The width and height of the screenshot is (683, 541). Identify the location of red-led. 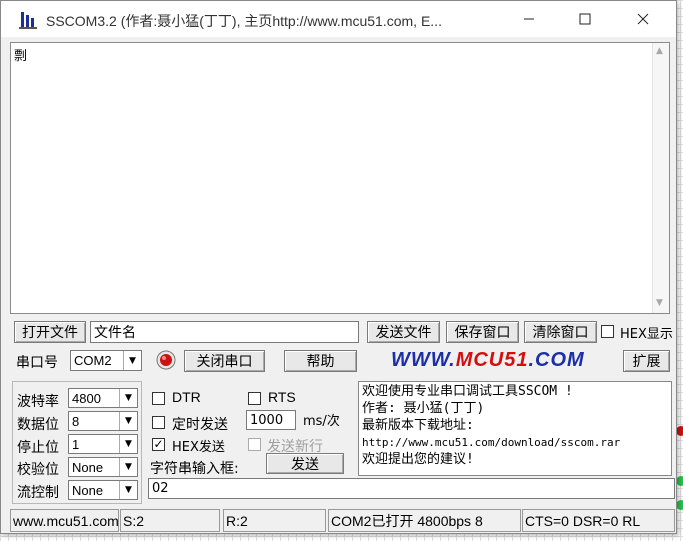
(679, 431).